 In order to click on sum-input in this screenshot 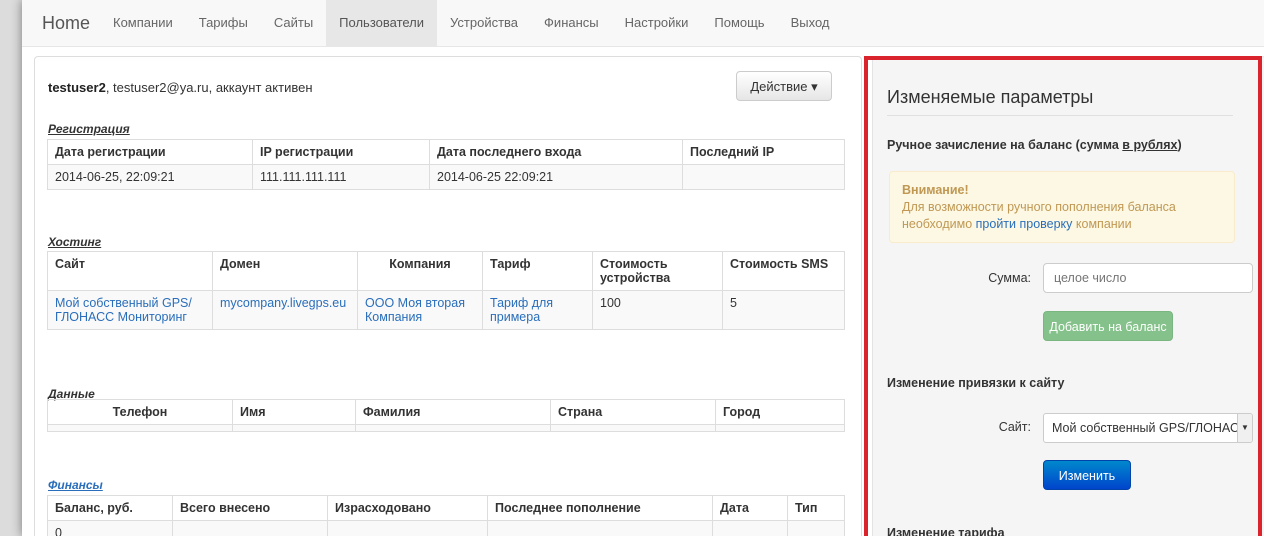, I will do `click(1148, 278)`.